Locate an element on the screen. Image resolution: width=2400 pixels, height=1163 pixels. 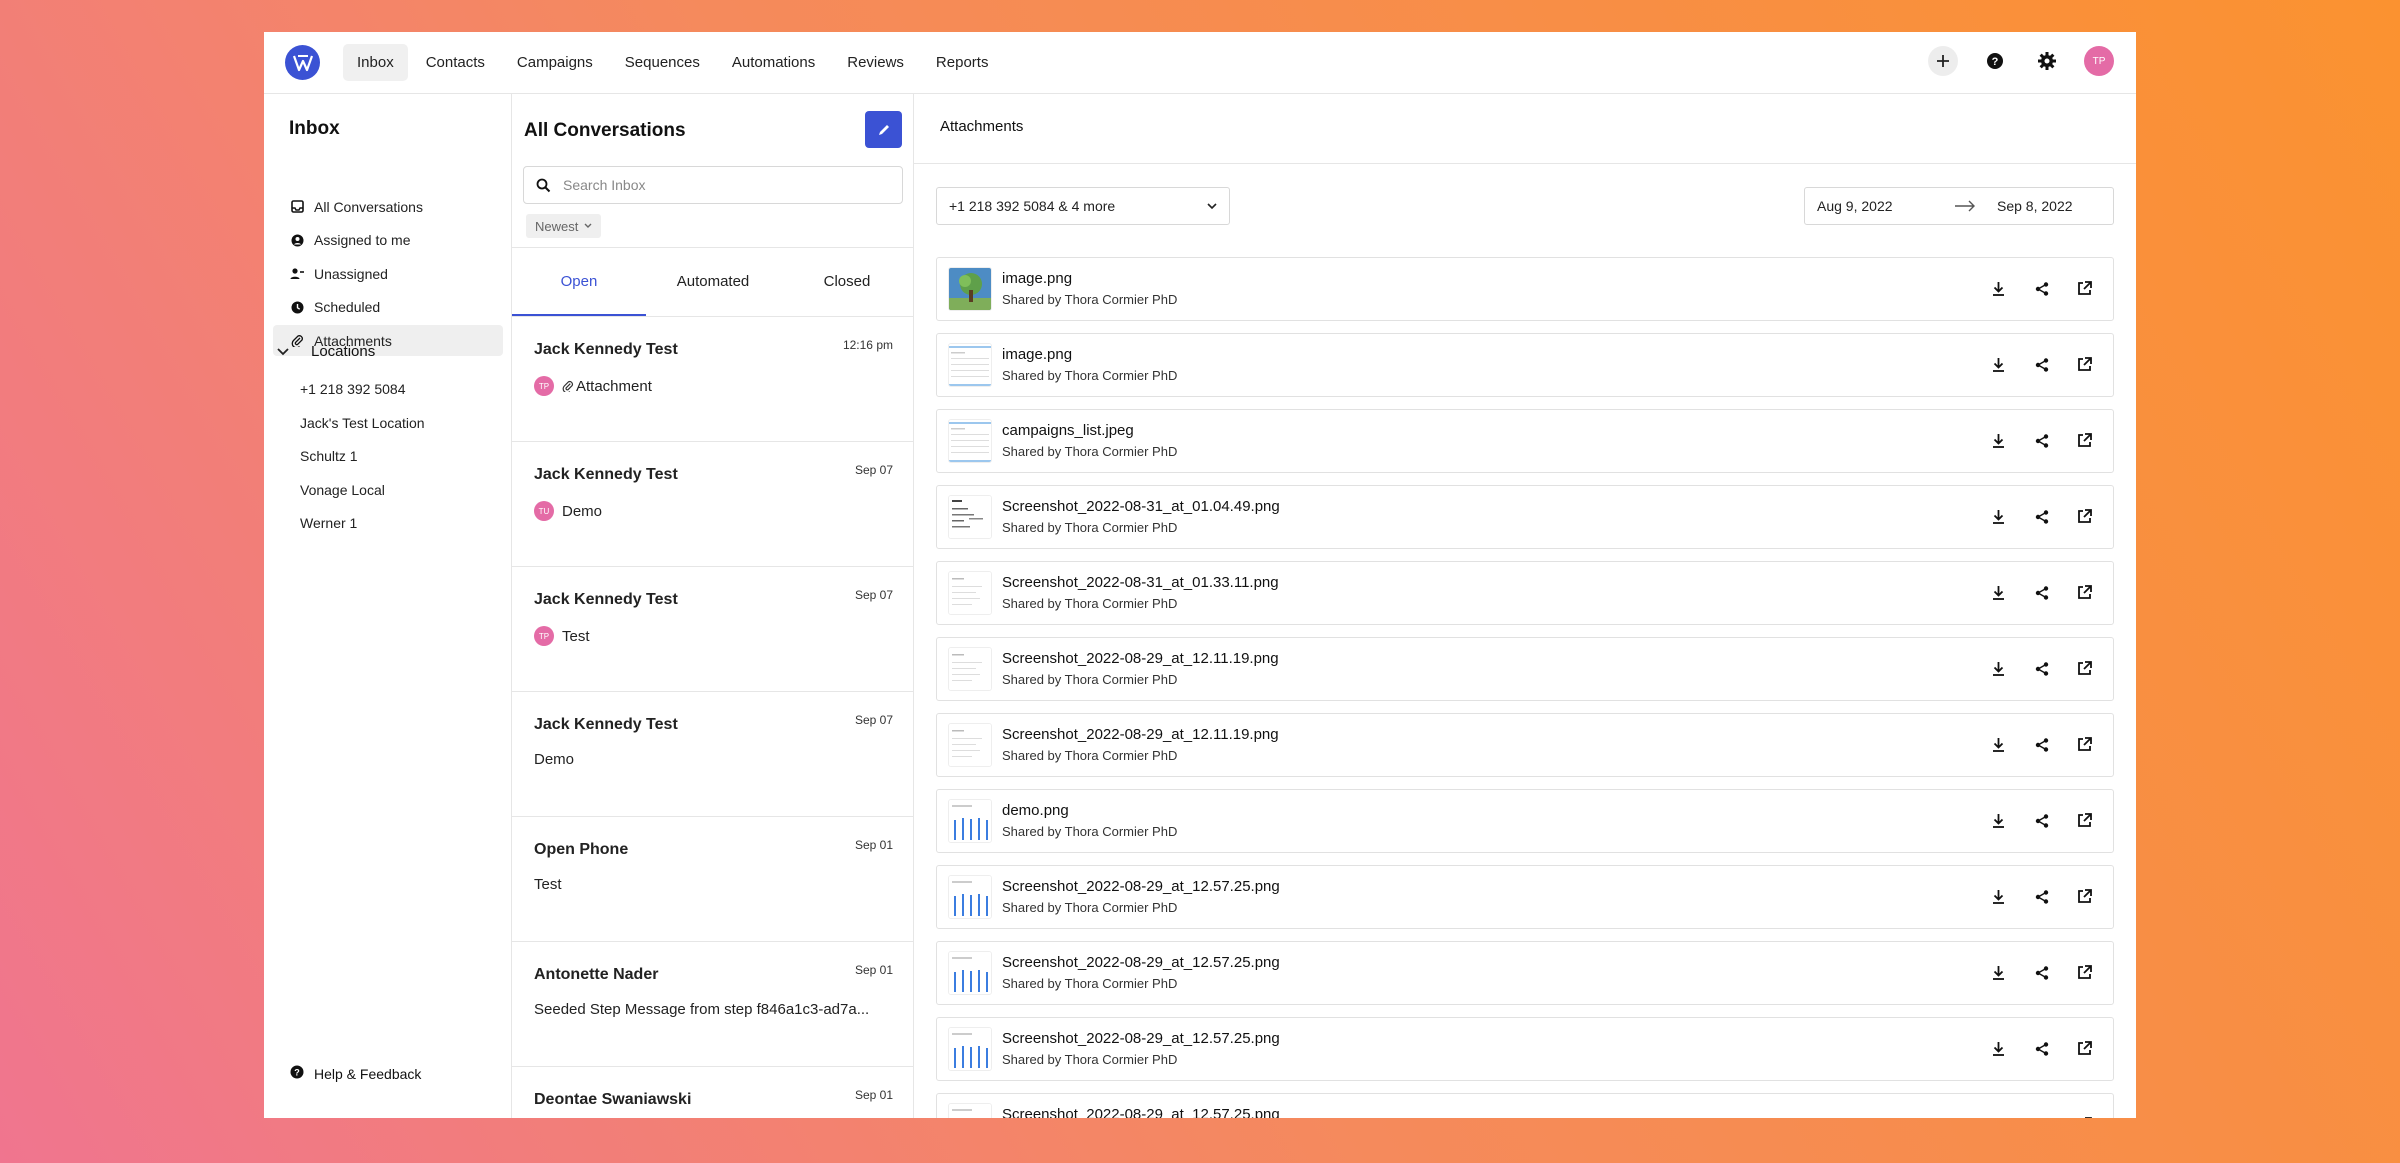
conversation-message: Attachment is located at coordinates (614, 386).